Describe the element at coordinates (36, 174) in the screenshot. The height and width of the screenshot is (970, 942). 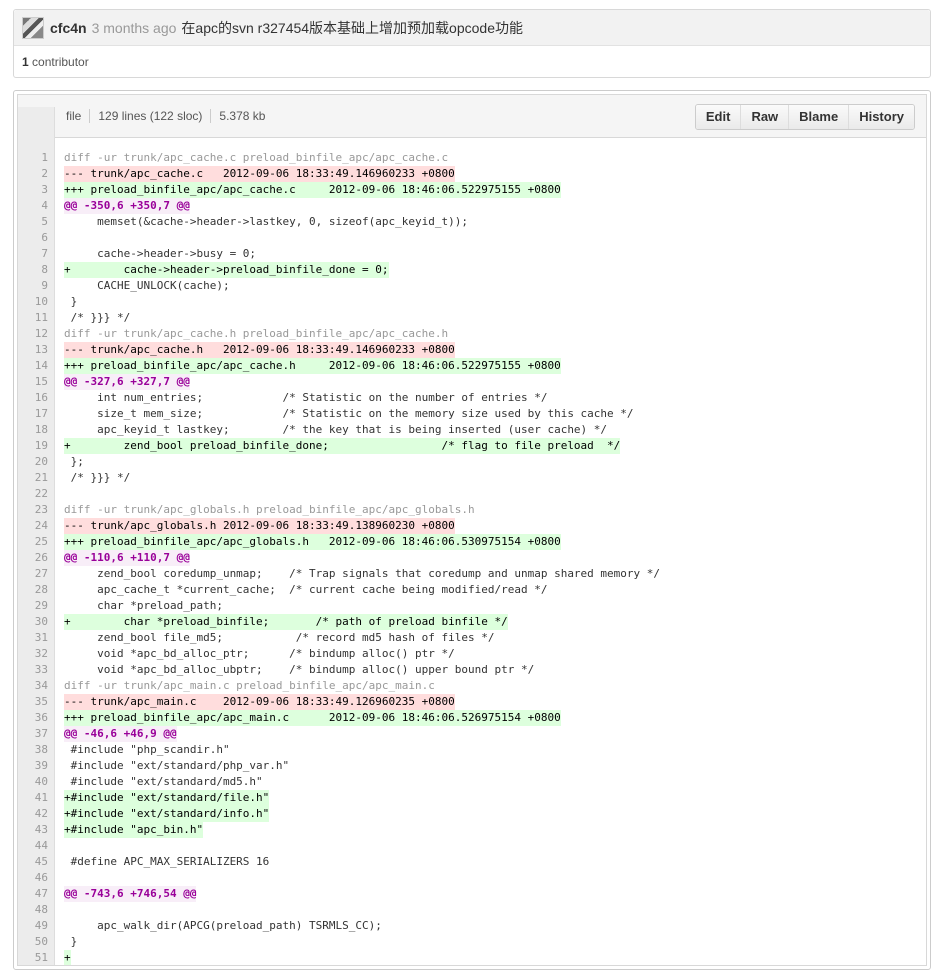
I see `line-number: 2` at that location.